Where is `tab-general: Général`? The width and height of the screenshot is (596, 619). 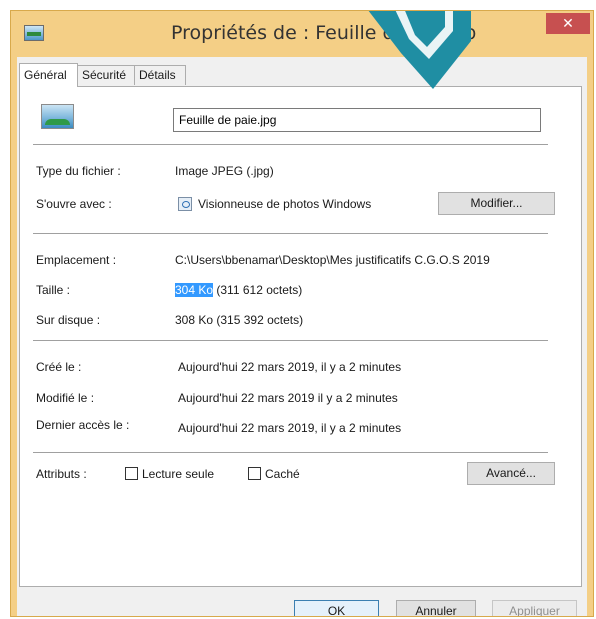 tab-general: Général is located at coordinates (48, 75).